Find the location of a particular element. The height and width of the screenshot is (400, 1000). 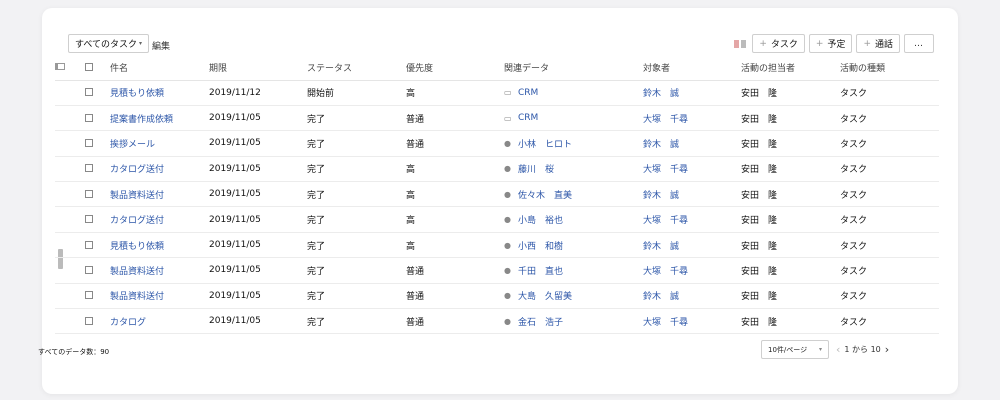

header-priority: 優先度 is located at coordinates (455, 68).